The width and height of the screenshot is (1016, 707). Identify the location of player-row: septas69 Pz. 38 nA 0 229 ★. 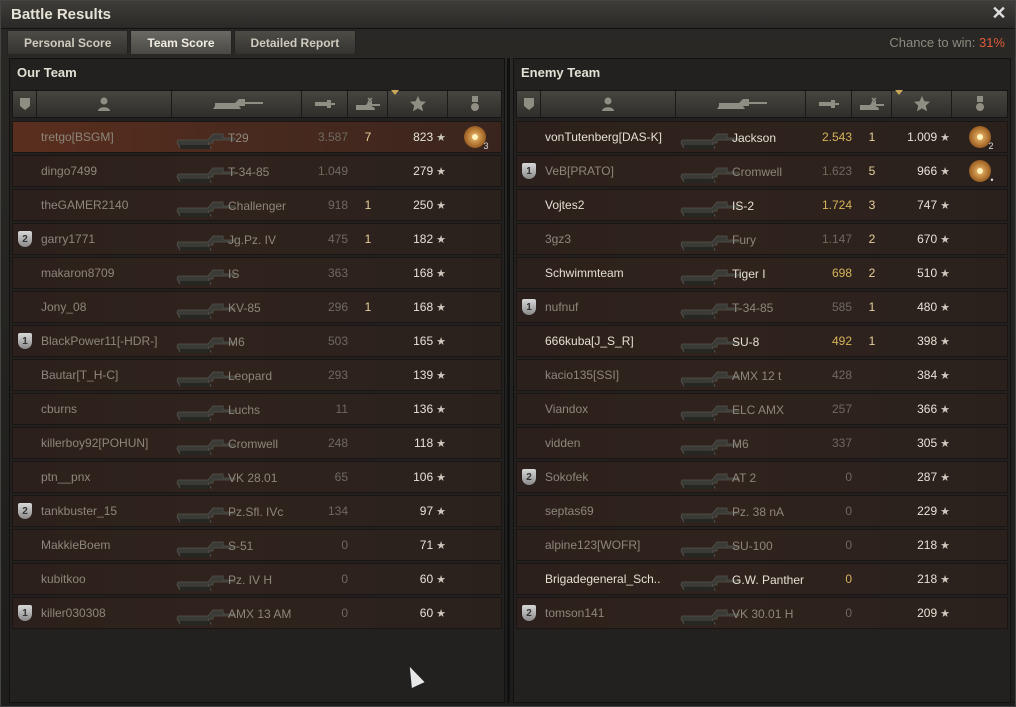
(762, 511).